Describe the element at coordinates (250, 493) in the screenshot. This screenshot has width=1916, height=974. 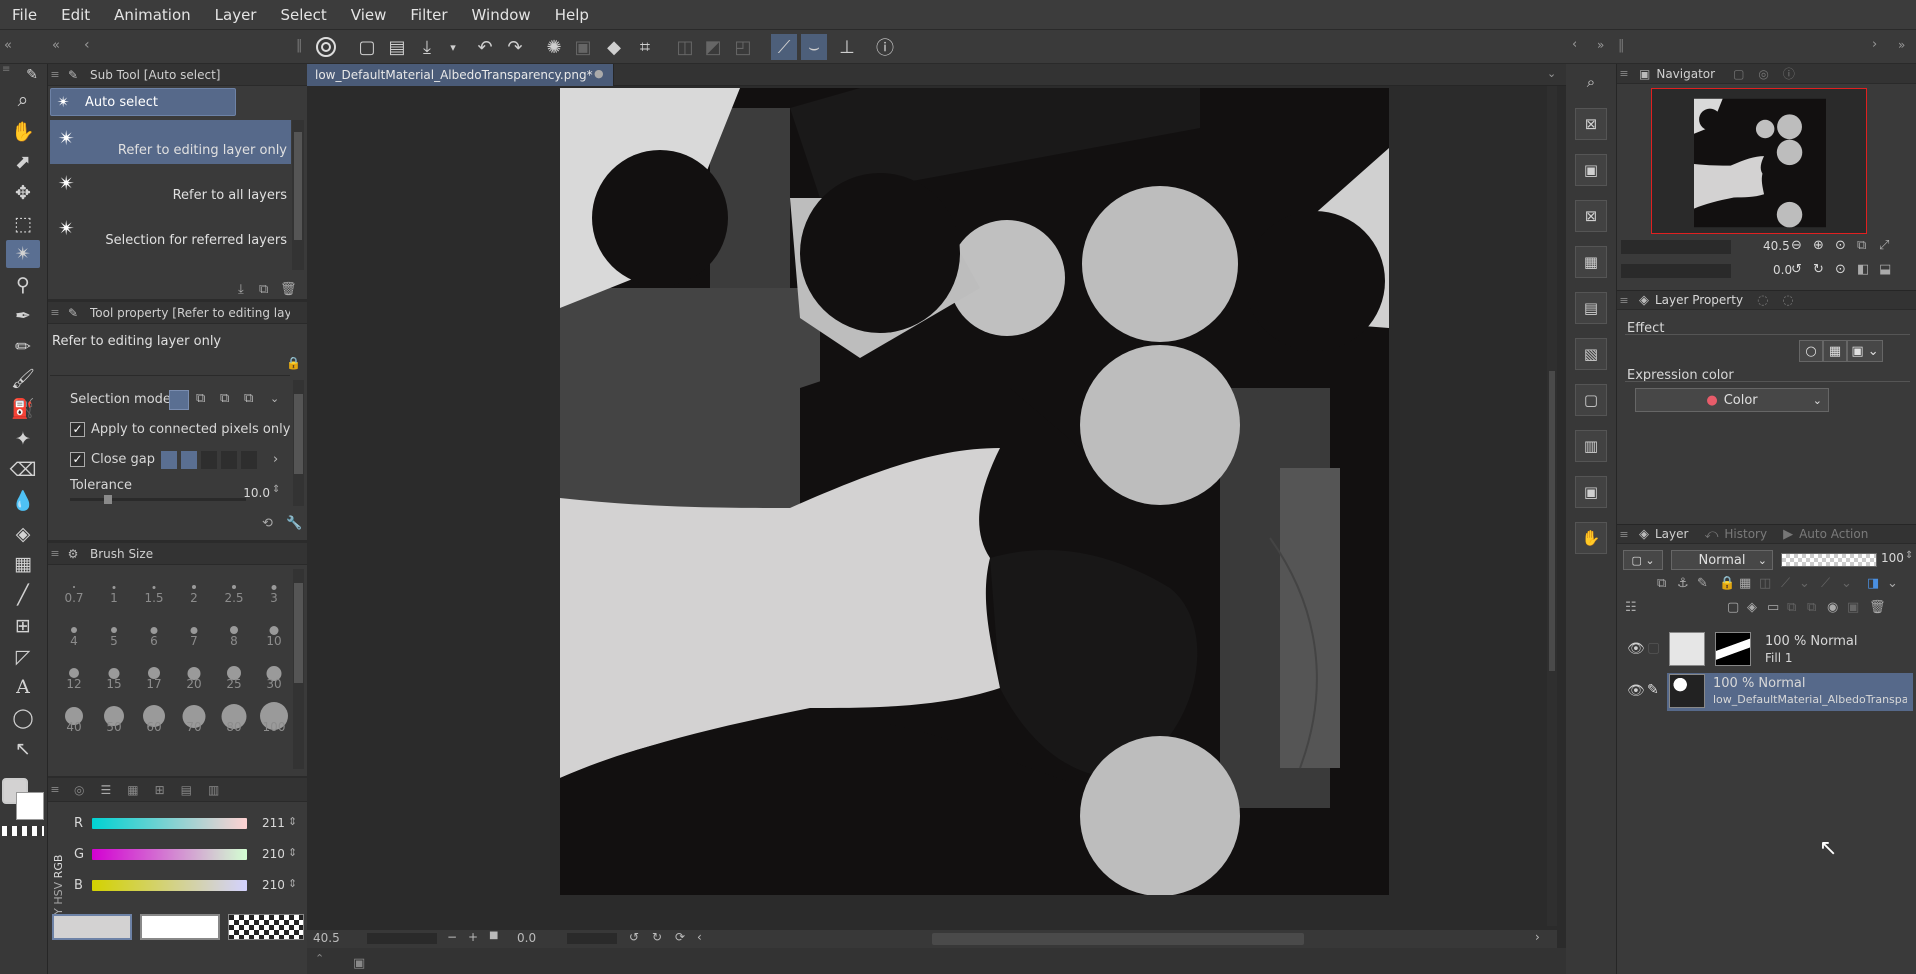
I see `tolerance-value: 10.0` at that location.